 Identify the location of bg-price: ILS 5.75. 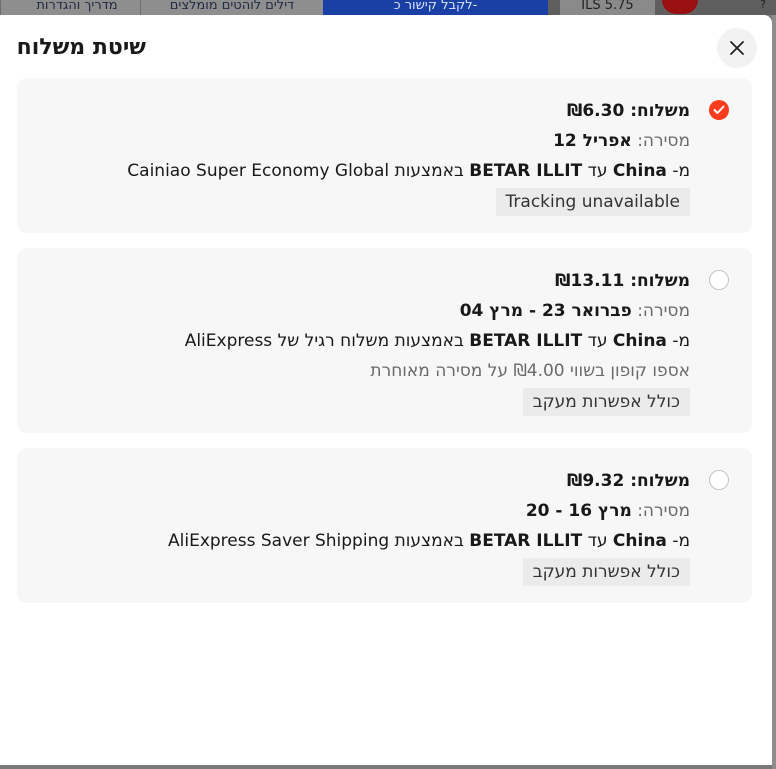
(607, 7).